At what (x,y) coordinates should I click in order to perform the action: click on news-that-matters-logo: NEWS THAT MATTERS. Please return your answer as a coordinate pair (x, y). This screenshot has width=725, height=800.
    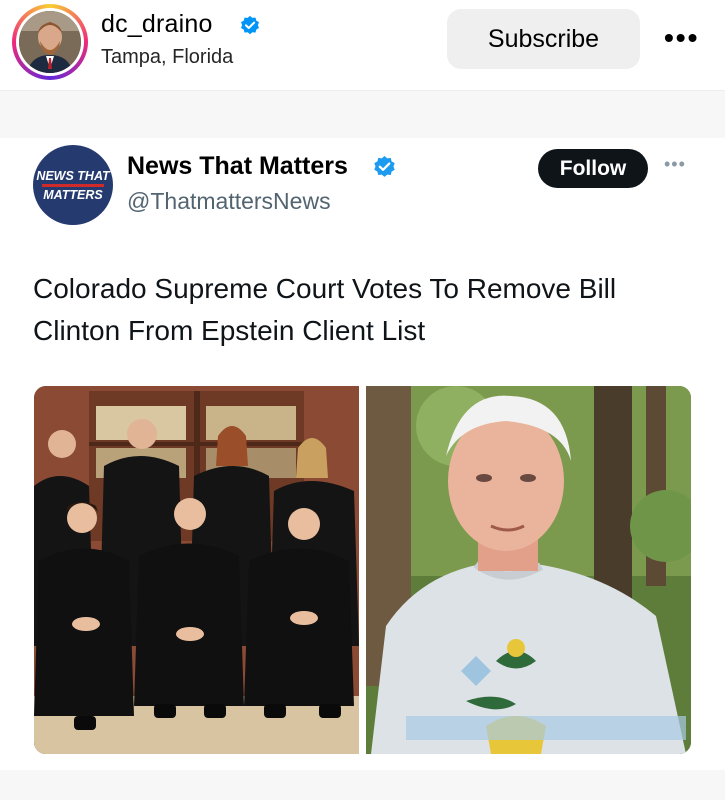
    Looking at the image, I should click on (73, 185).